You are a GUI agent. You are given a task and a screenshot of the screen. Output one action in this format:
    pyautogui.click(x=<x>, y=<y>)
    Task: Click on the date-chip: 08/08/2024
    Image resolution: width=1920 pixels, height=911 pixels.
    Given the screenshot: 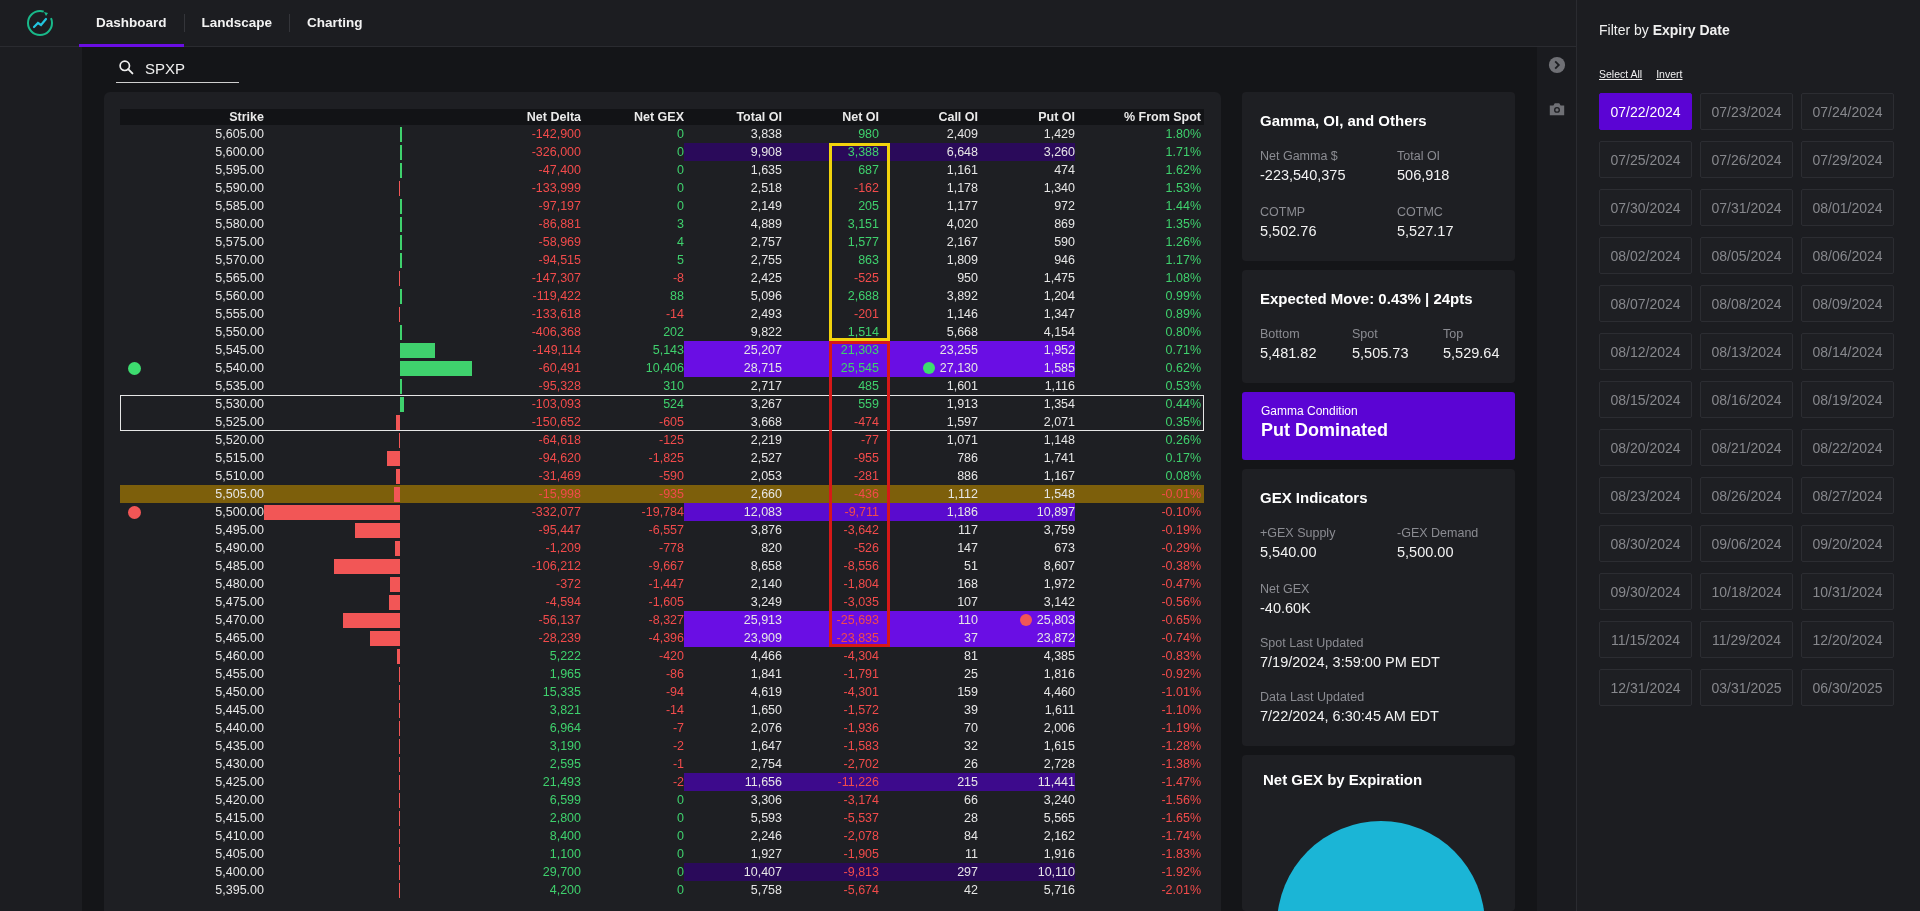 What is the action you would take?
    pyautogui.click(x=1746, y=303)
    